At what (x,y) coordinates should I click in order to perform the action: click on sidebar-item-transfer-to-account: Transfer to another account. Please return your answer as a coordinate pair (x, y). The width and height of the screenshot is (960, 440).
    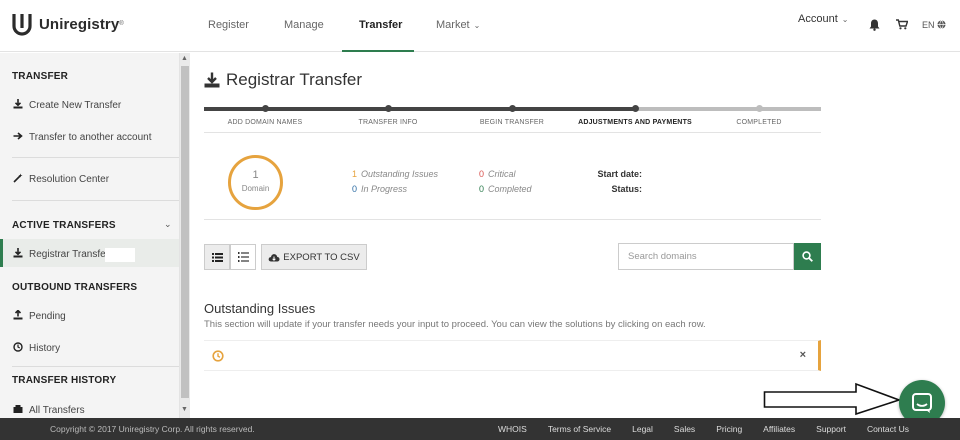
    Looking at the image, I should click on (81, 137).